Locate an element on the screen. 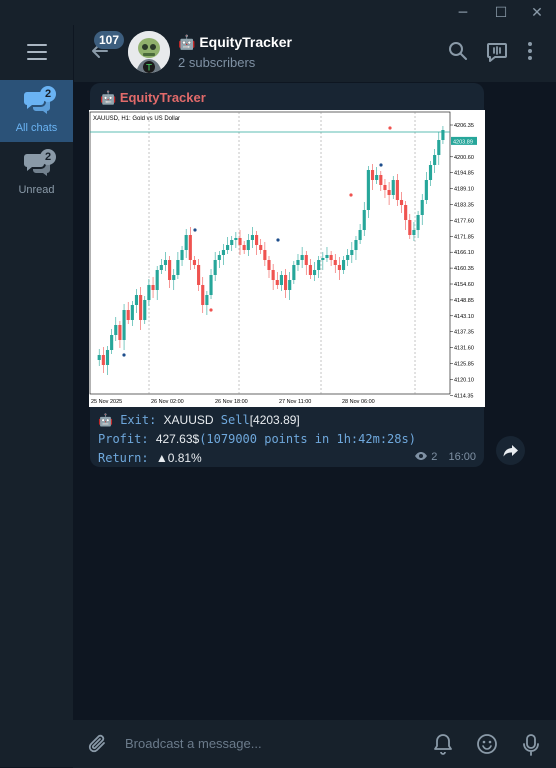  robot-icon: 🤖 is located at coordinates (187, 42).